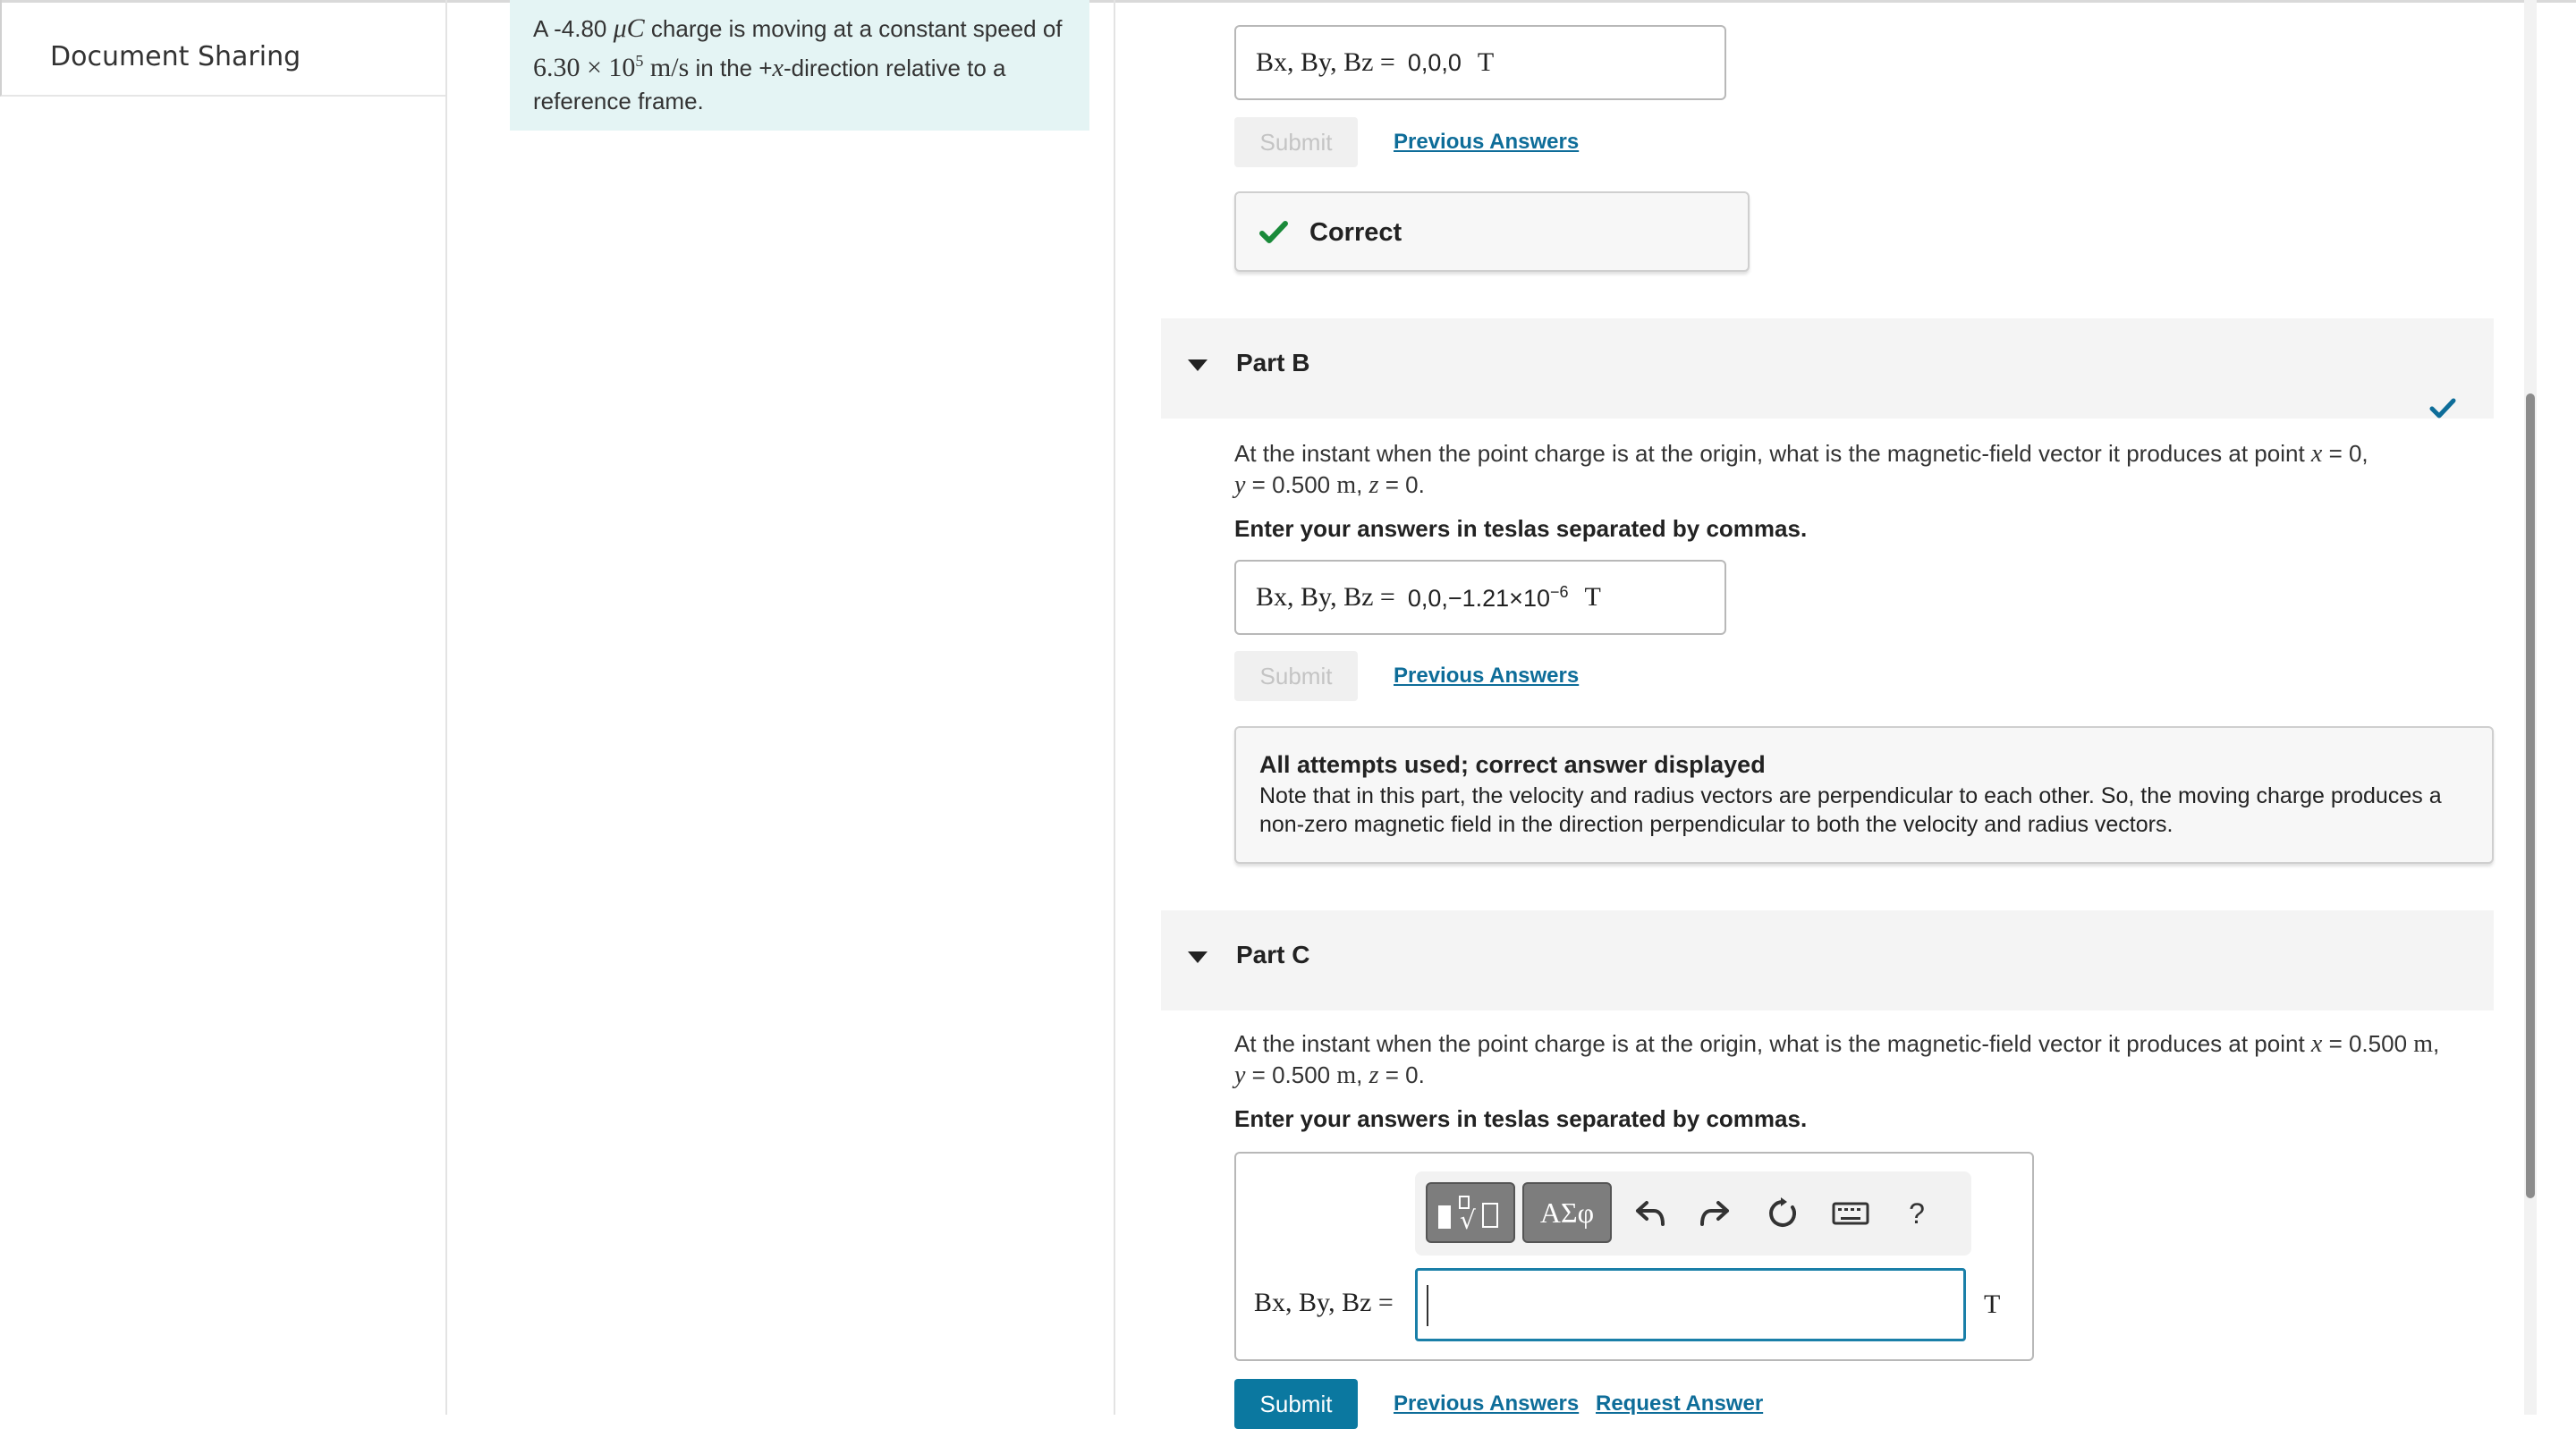  Describe the element at coordinates (2530, 795) in the screenshot. I see `scrollbar-thumb` at that location.